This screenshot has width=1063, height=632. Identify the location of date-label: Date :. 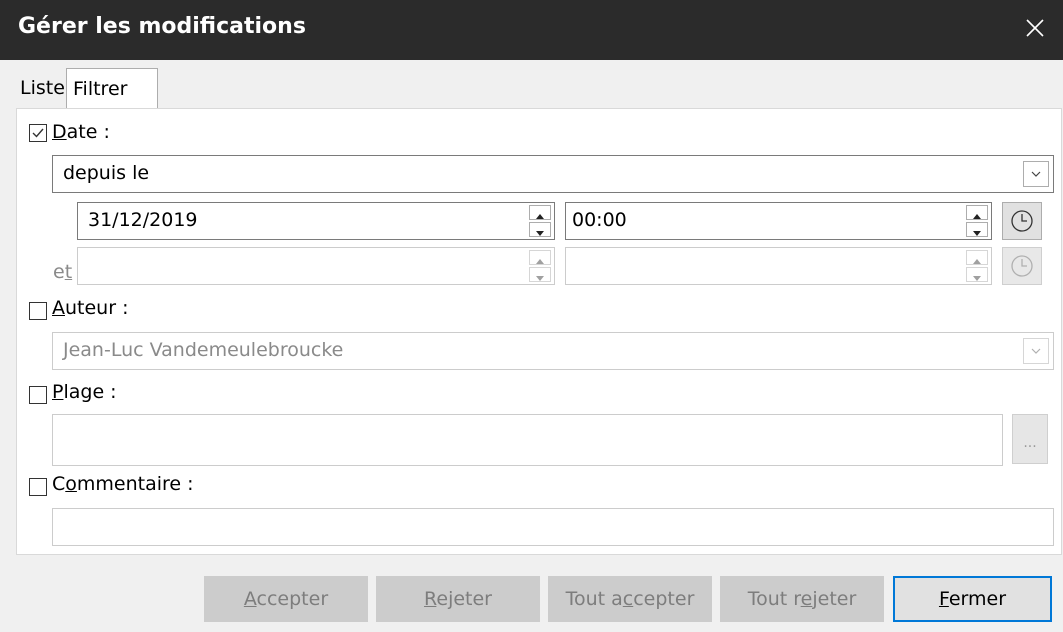
(81, 132).